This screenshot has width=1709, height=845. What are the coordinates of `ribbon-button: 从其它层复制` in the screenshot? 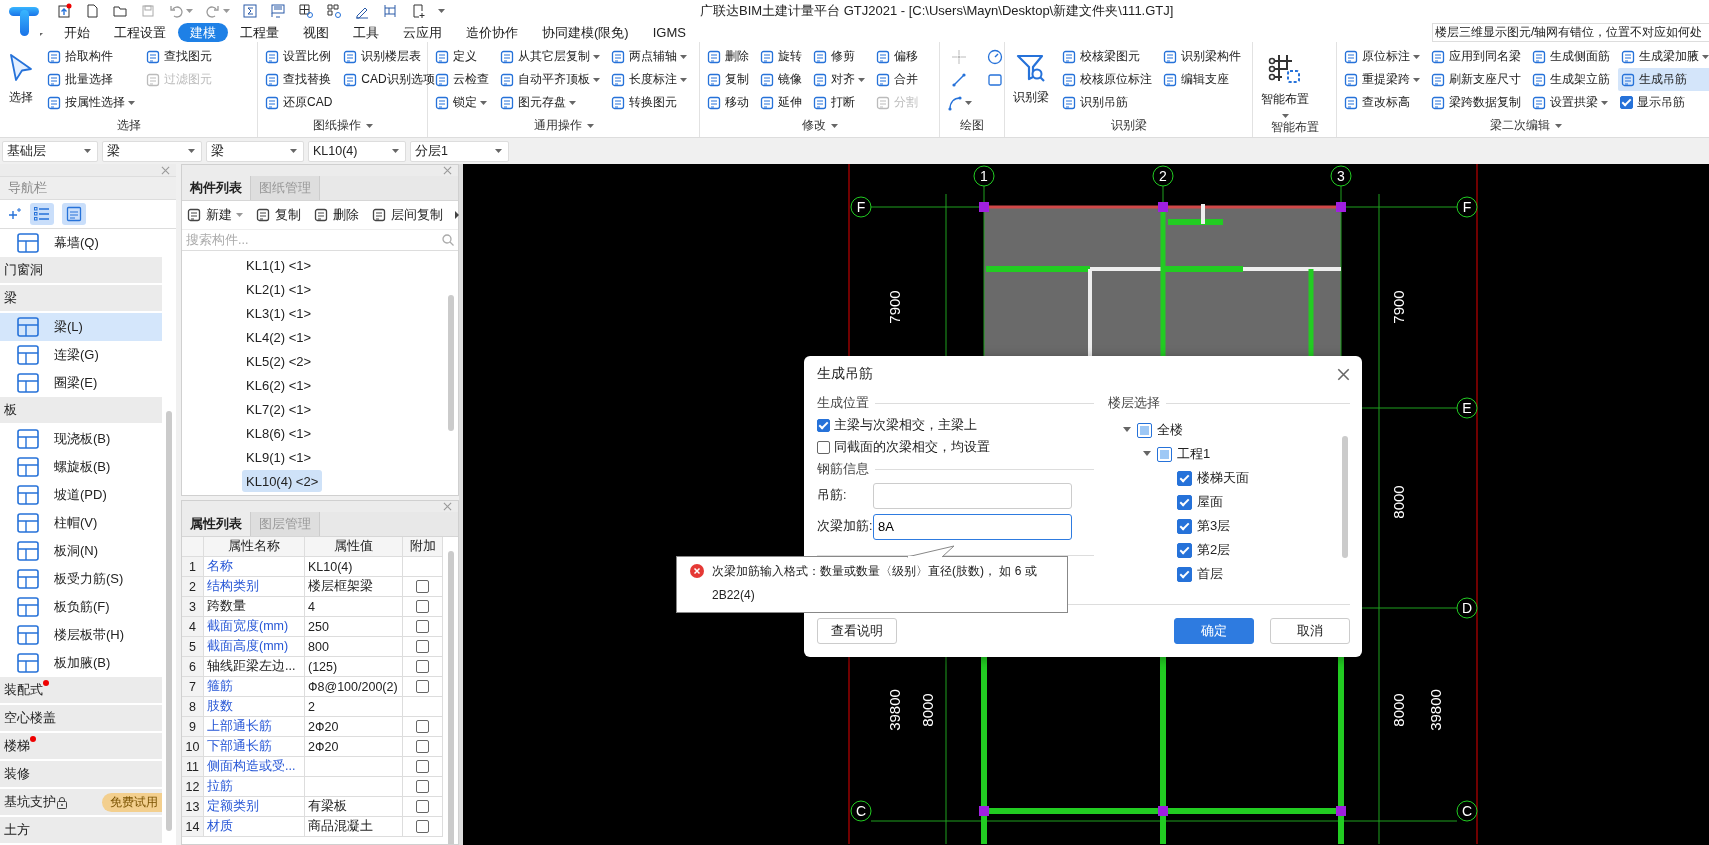 It's located at (549, 56).